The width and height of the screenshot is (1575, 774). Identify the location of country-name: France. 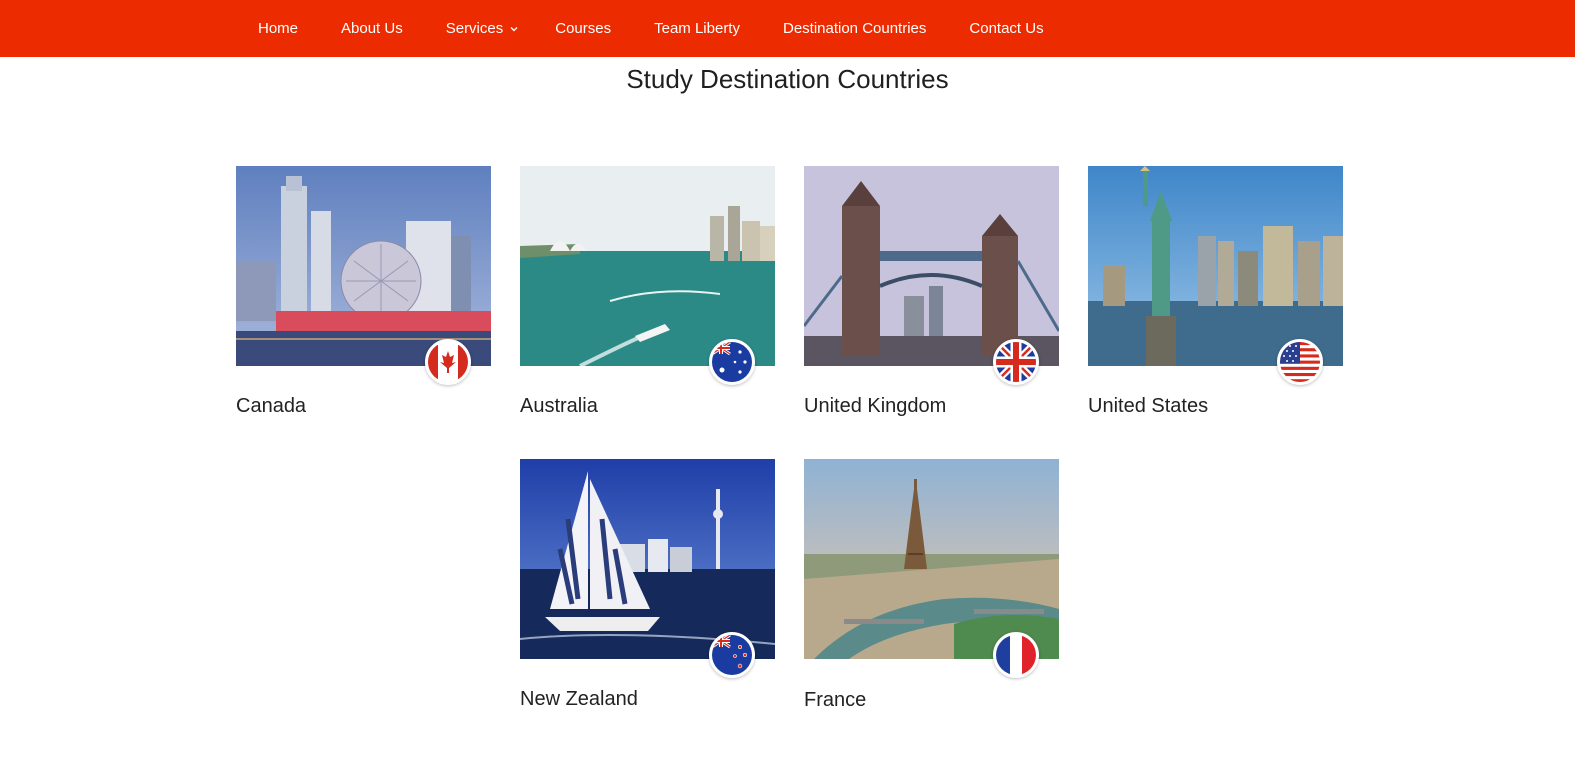
(835, 700).